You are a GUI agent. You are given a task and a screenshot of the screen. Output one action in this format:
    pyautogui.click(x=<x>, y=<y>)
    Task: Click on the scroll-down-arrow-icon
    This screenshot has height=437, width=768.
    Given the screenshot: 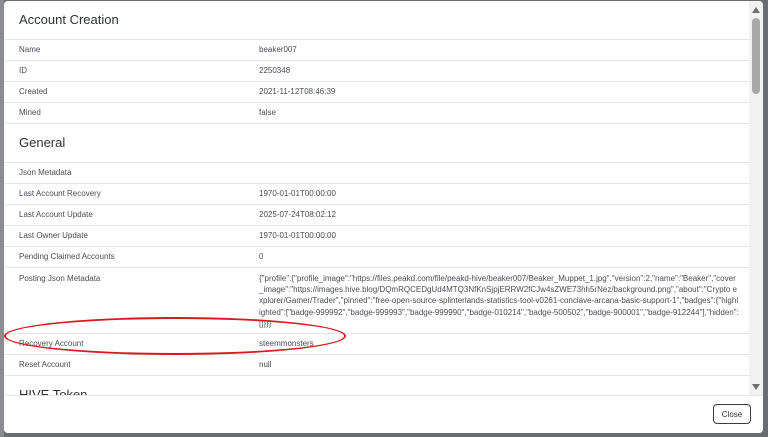 What is the action you would take?
    pyautogui.click(x=756, y=387)
    